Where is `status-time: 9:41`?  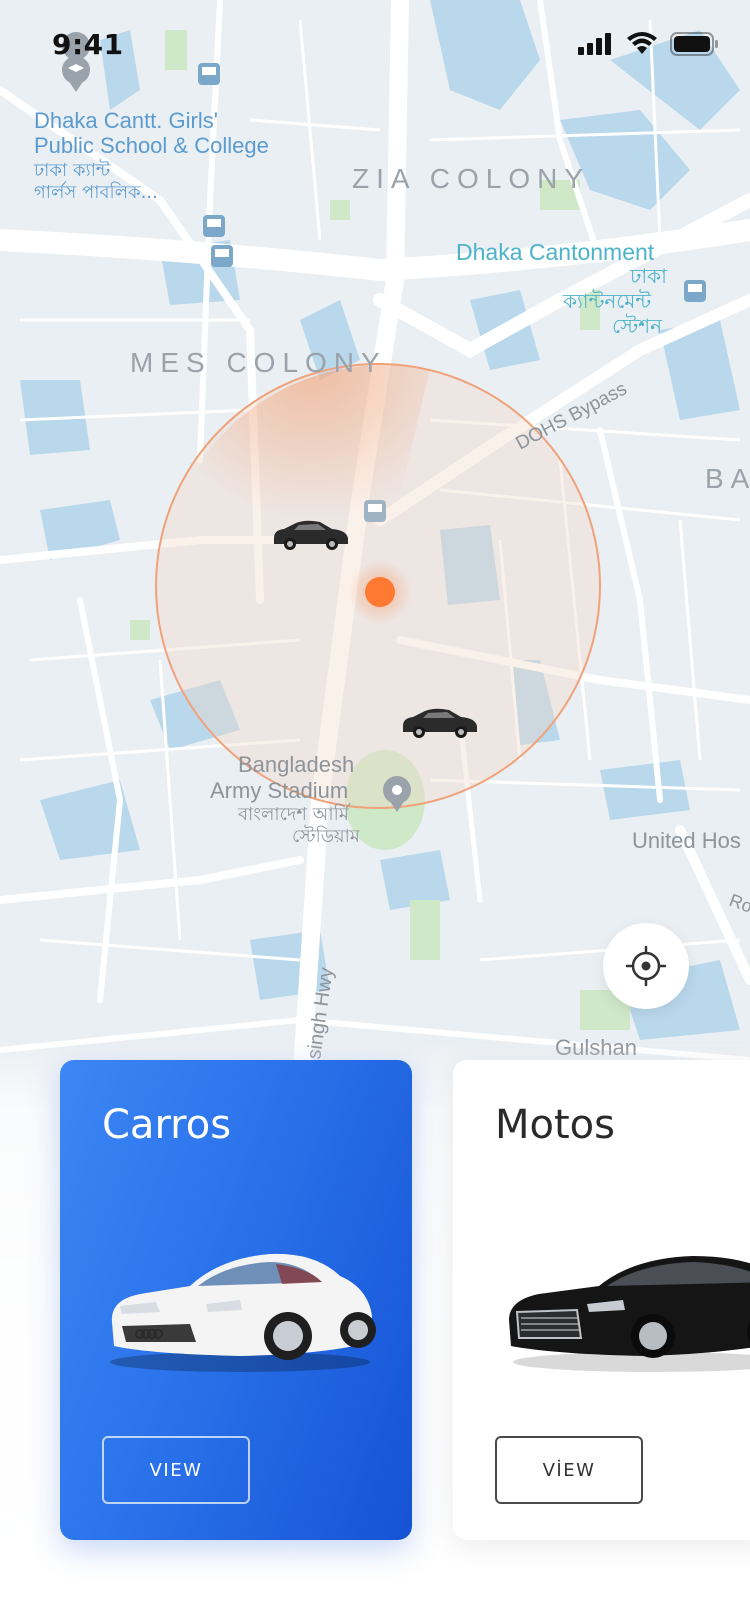
status-time: 9:41 is located at coordinates (88, 44).